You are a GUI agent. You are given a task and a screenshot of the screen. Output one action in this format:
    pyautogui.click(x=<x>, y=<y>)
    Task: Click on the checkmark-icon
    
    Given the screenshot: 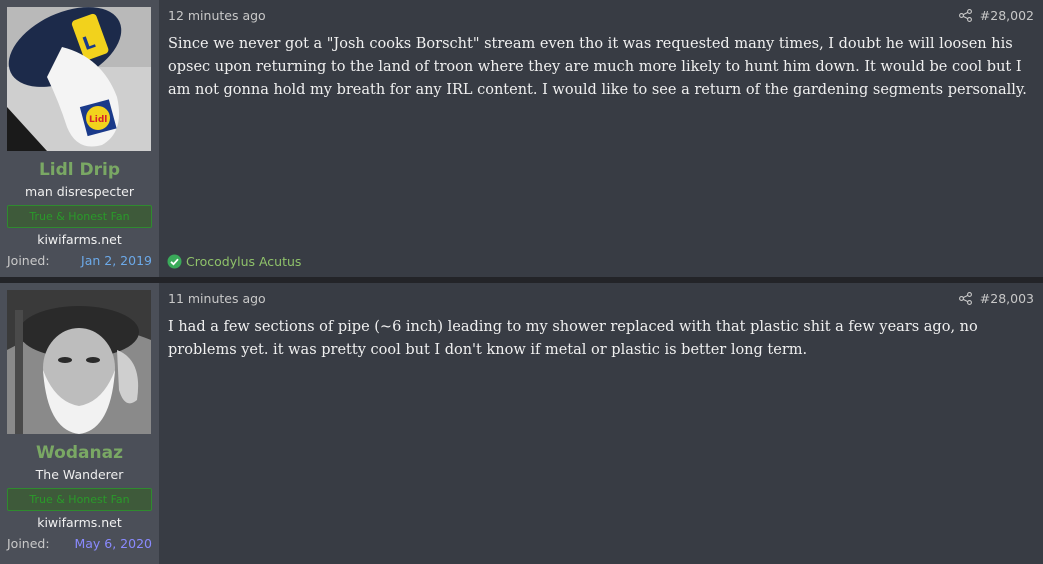 What is the action you would take?
    pyautogui.click(x=174, y=261)
    